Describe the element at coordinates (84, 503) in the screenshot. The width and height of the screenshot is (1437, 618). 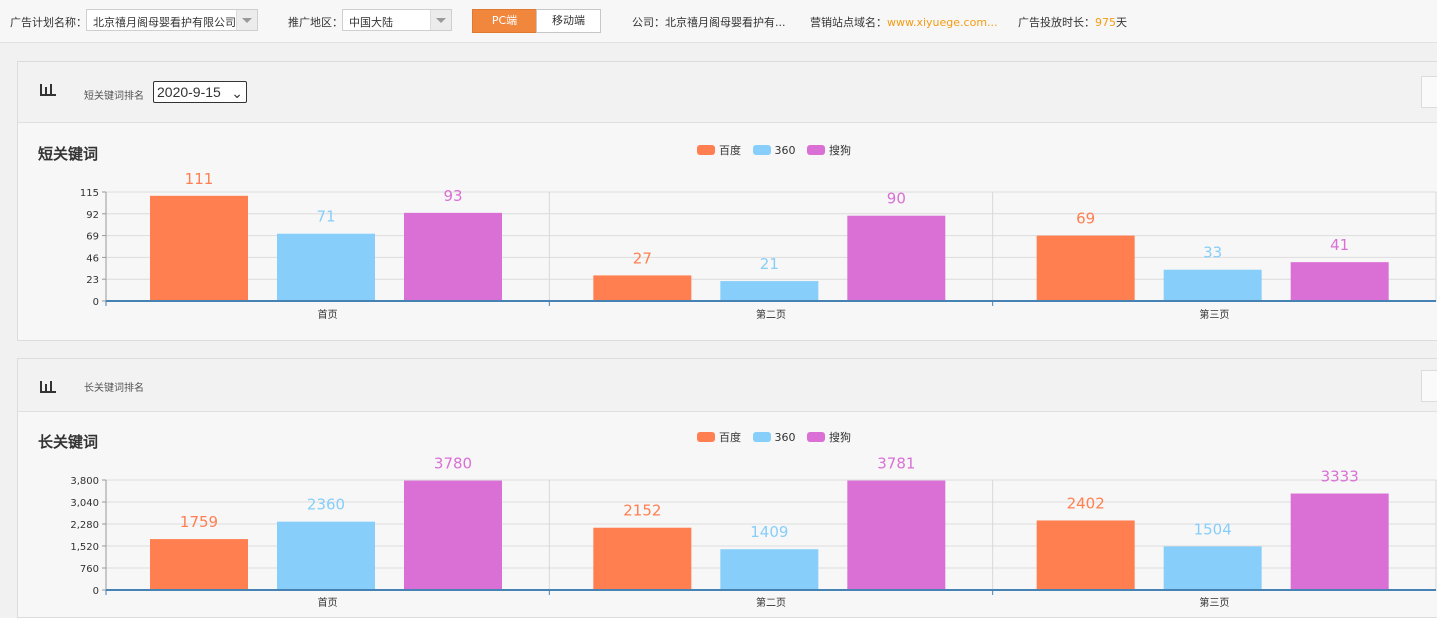
I see `y-tick-label: 3,040` at that location.